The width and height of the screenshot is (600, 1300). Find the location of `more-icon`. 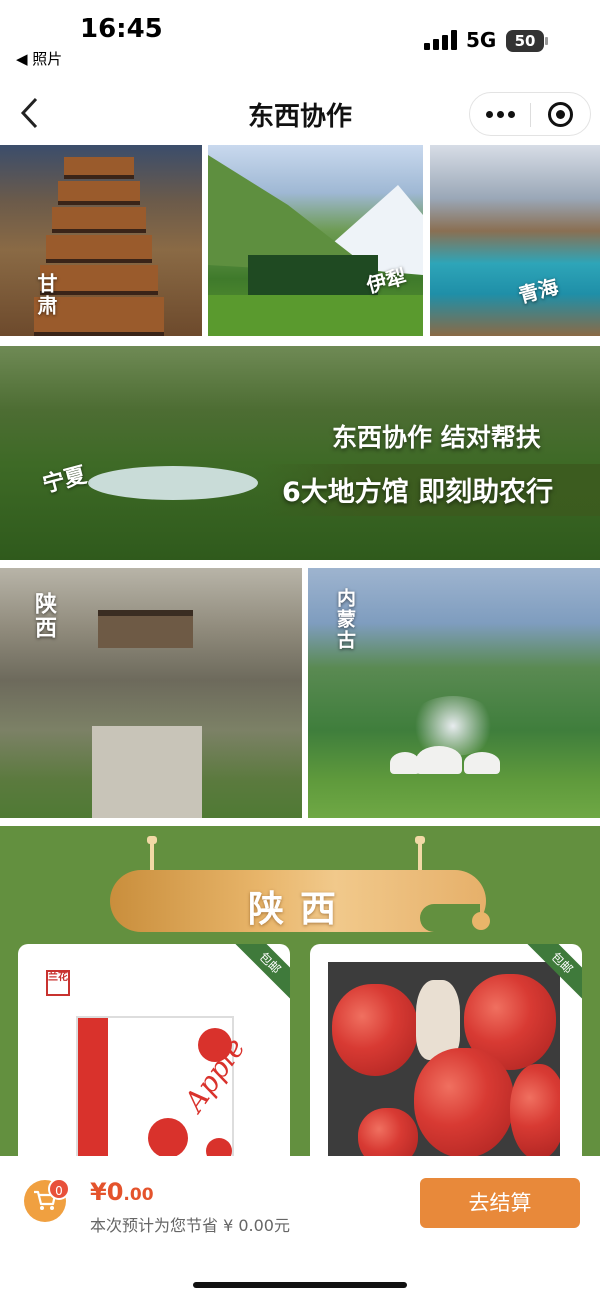

more-icon is located at coordinates (501, 115).